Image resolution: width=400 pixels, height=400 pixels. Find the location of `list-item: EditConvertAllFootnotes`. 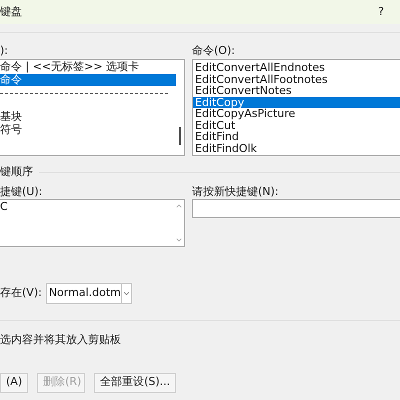

list-item: EditConvertAllFootnotes is located at coordinates (296, 79).